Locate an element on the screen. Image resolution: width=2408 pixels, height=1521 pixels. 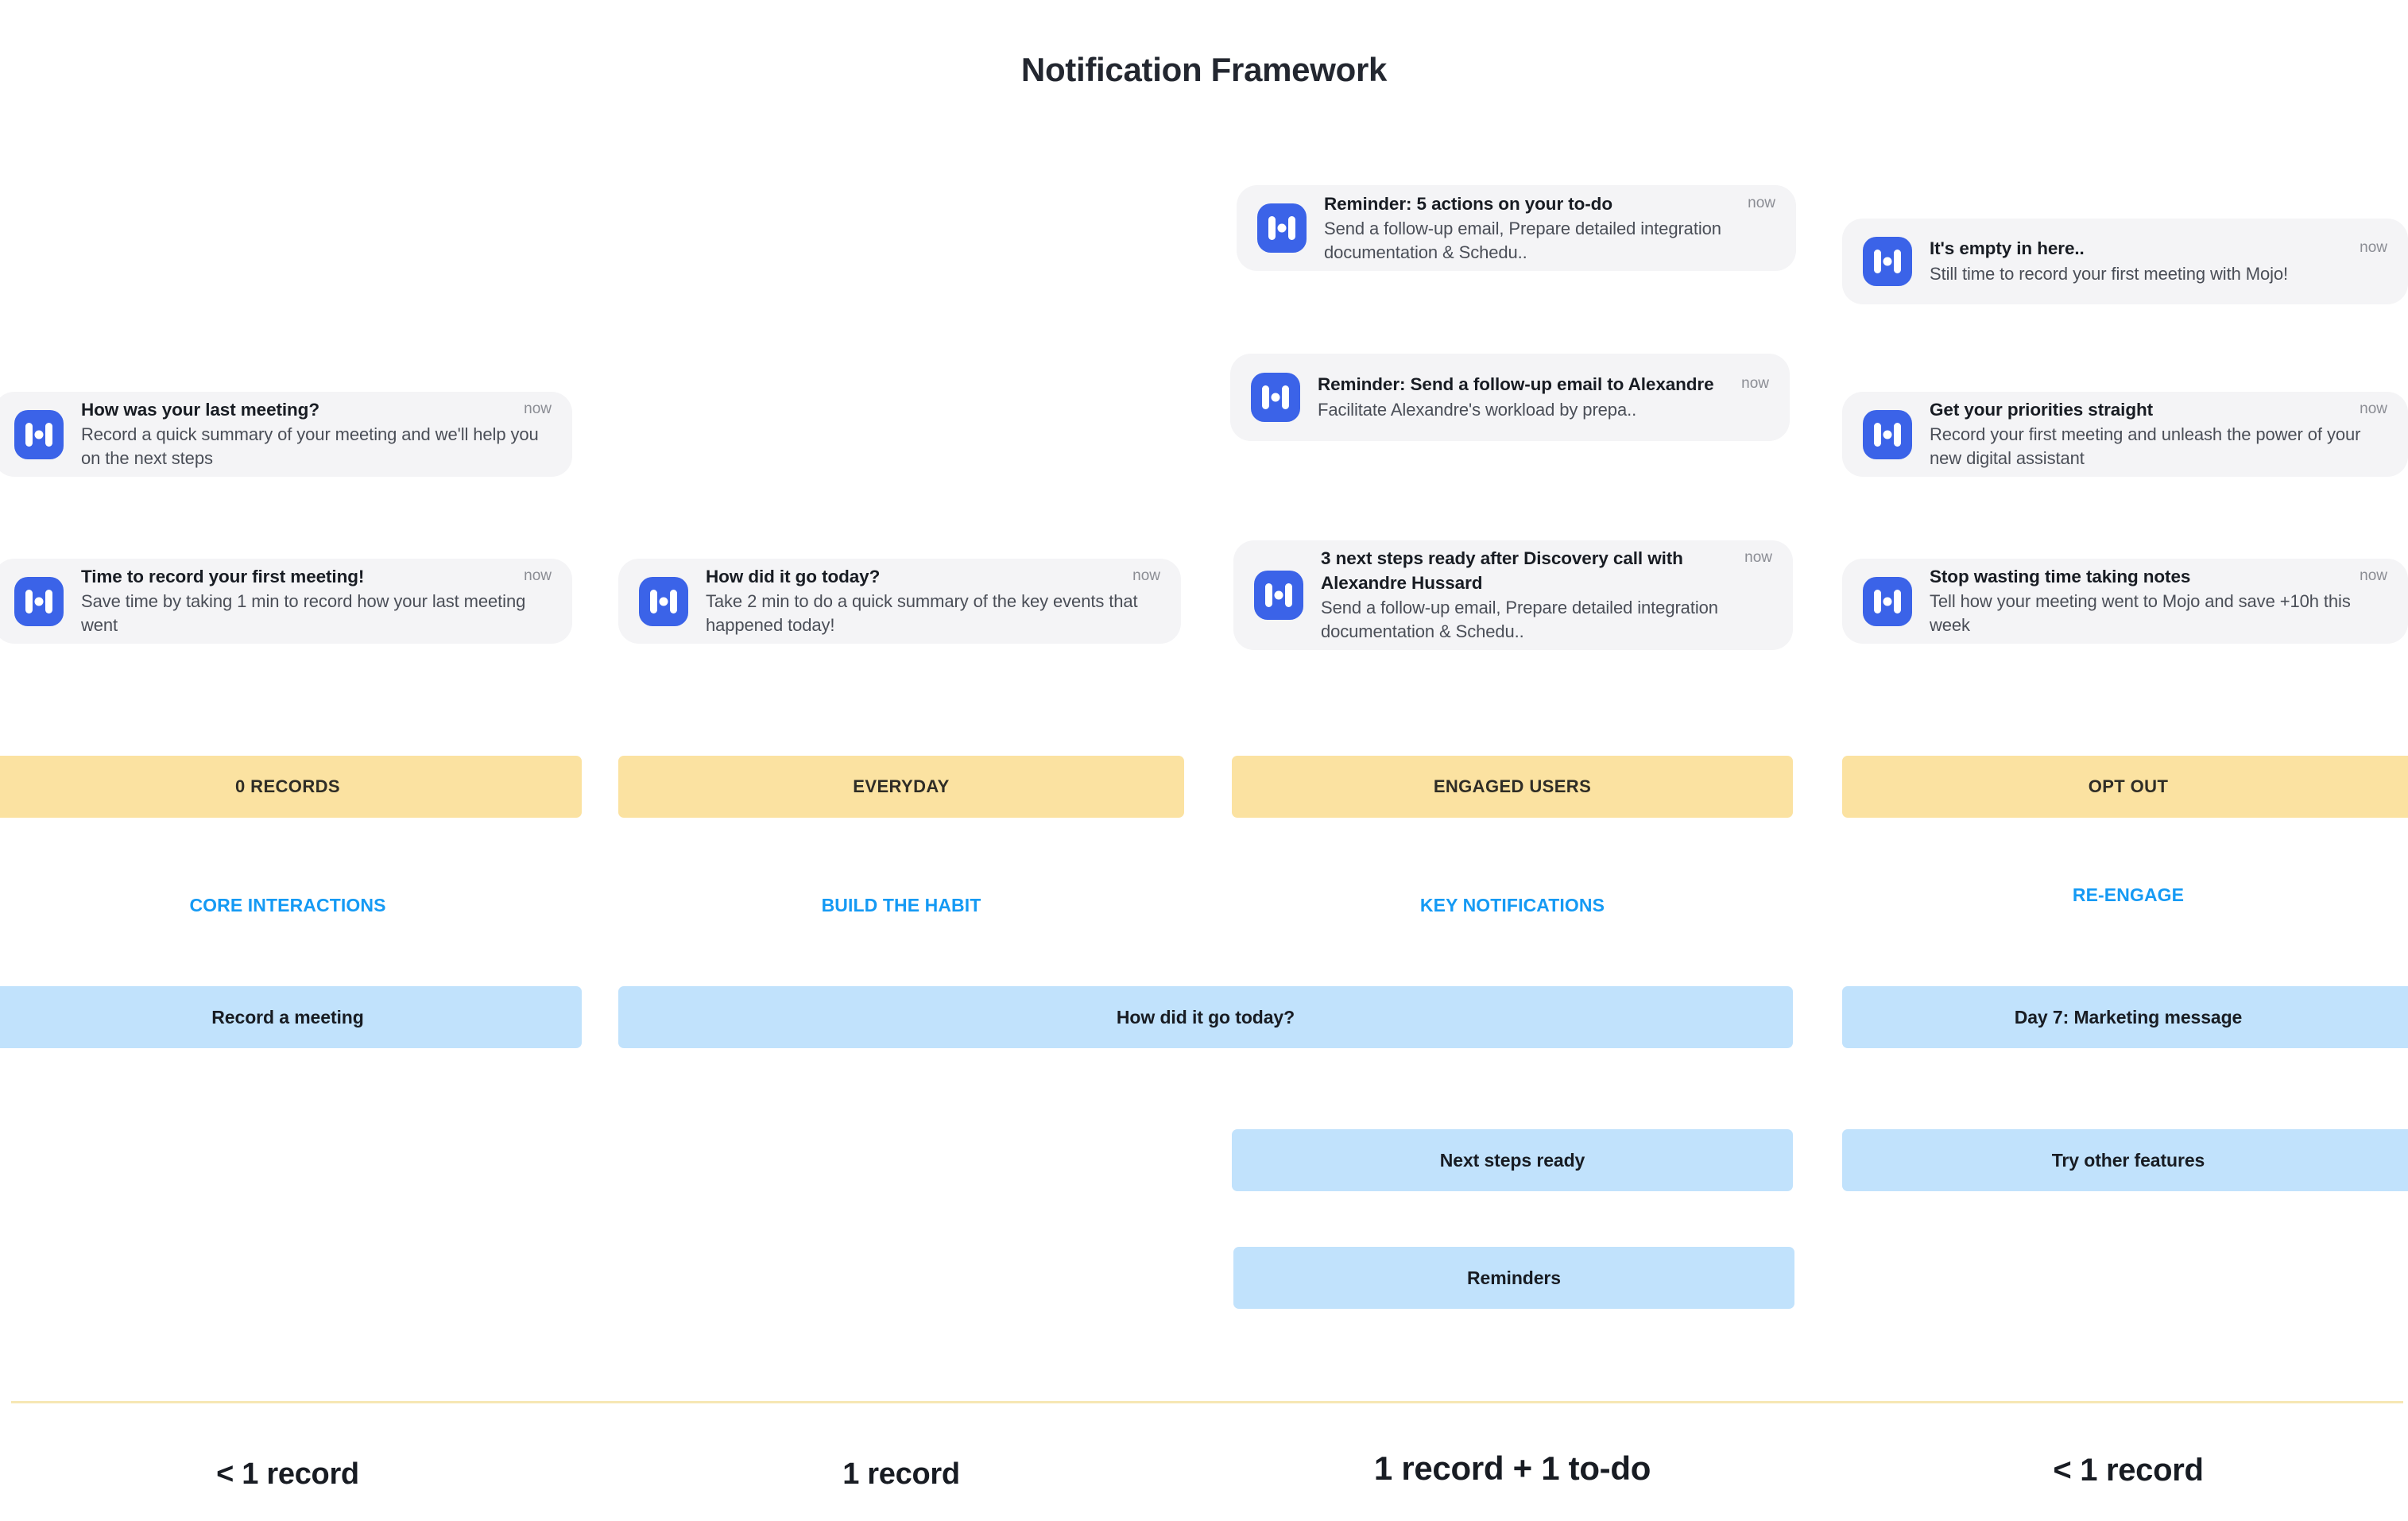
footer-label-col3: 1 record + 1 to-do is located at coordinates (1512, 1468).